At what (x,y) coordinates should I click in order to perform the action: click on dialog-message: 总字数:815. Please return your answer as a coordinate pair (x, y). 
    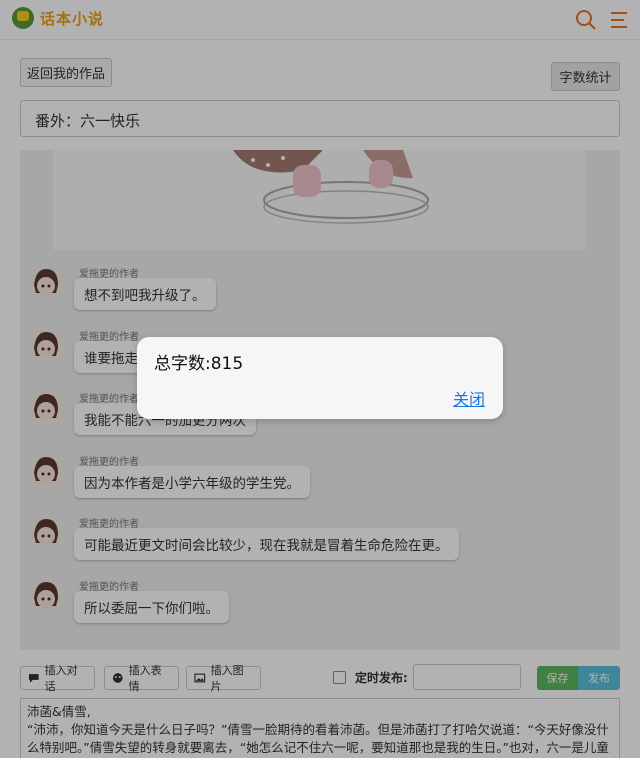
    Looking at the image, I should click on (199, 364).